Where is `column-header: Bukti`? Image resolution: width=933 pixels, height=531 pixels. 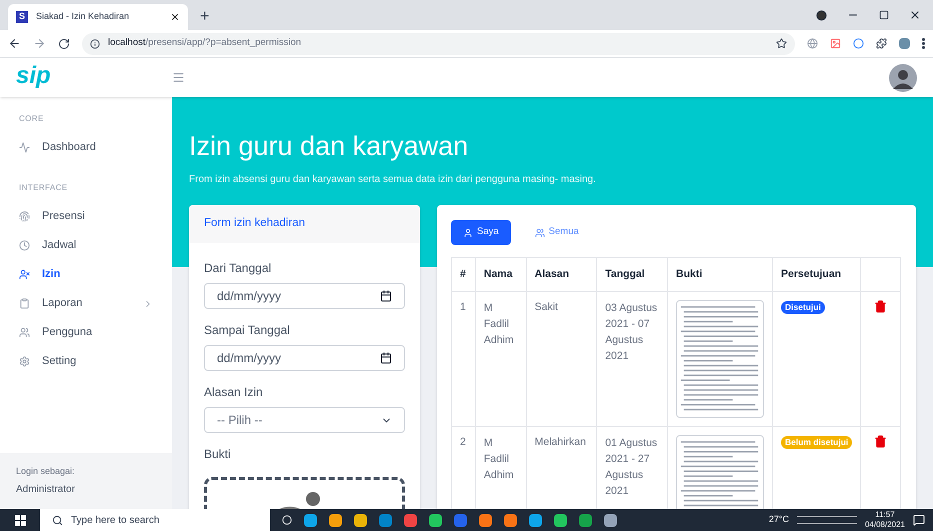 column-header: Bukti is located at coordinates (719, 275).